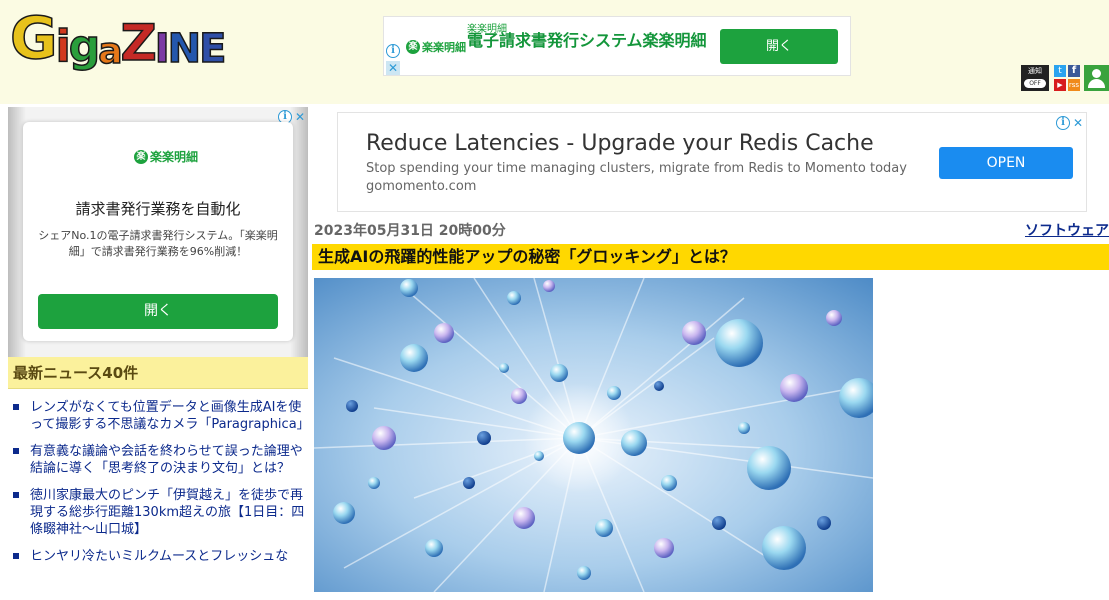 This screenshot has height=600, width=1109. What do you see at coordinates (587, 41) in the screenshot?
I see `ad-title: 電子請求書発行システム楽楽明細` at bounding box center [587, 41].